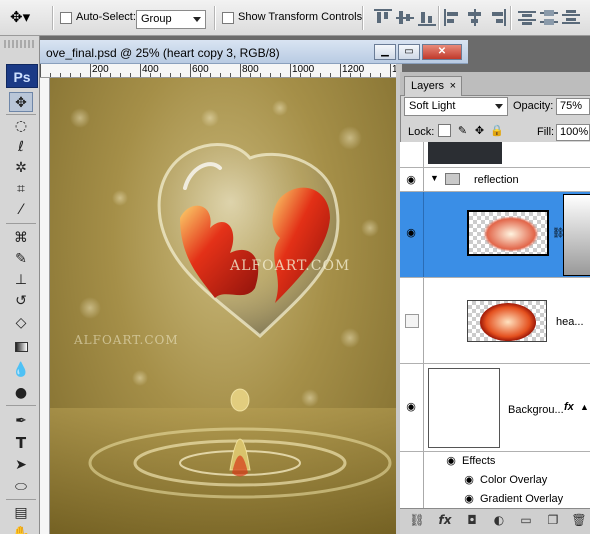 The width and height of the screenshot is (590, 534). I want to click on horizontal-ruler: 2004006008001000120014001600, so click(218, 71).